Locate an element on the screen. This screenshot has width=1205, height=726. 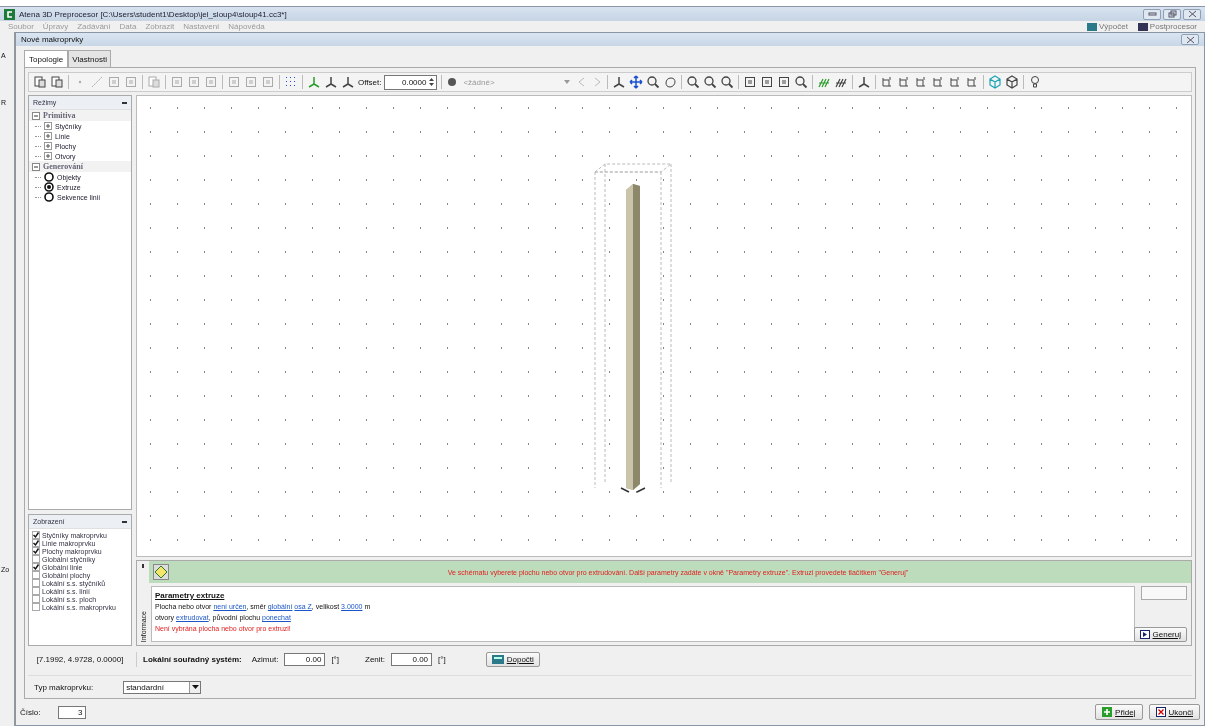
restore-icon is located at coordinates (1172, 14).